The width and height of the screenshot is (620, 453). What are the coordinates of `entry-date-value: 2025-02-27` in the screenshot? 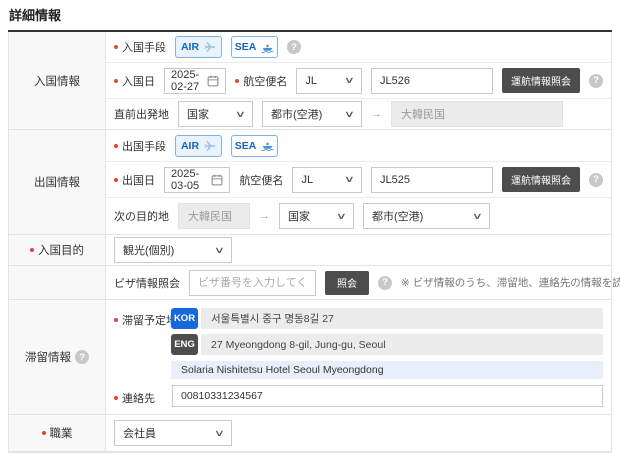 It's located at (185, 80).